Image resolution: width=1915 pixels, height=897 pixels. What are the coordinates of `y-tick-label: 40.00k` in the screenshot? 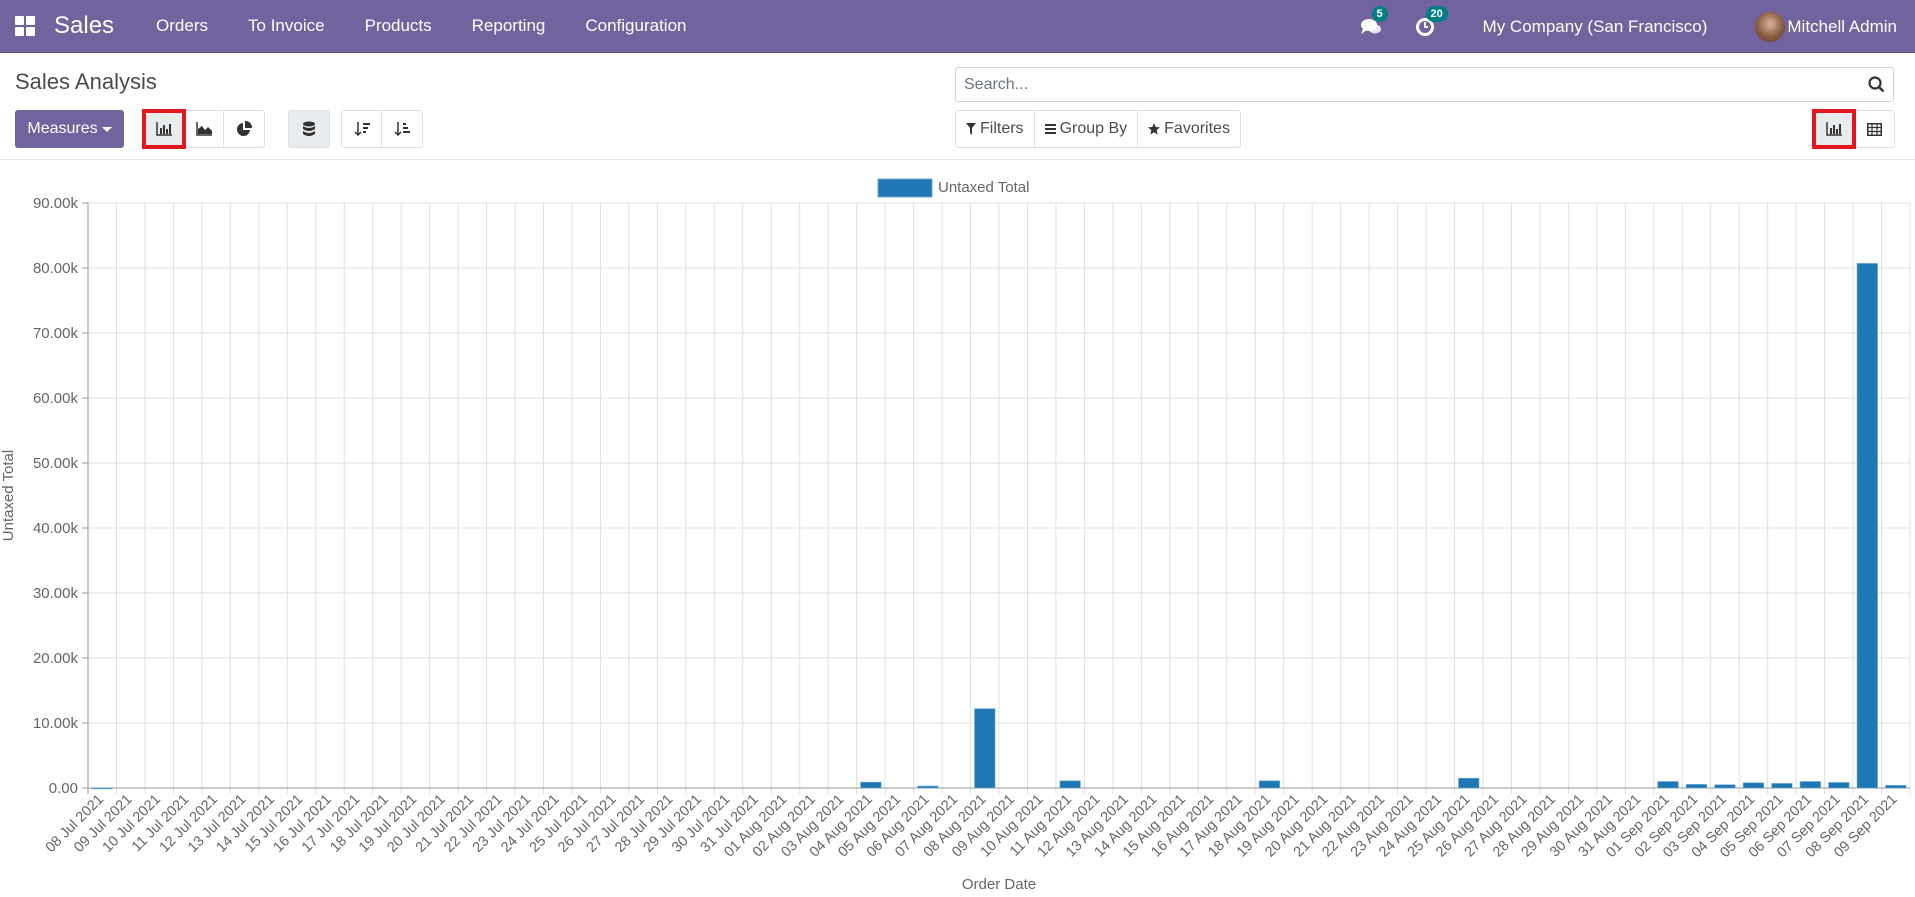 It's located at (56, 528).